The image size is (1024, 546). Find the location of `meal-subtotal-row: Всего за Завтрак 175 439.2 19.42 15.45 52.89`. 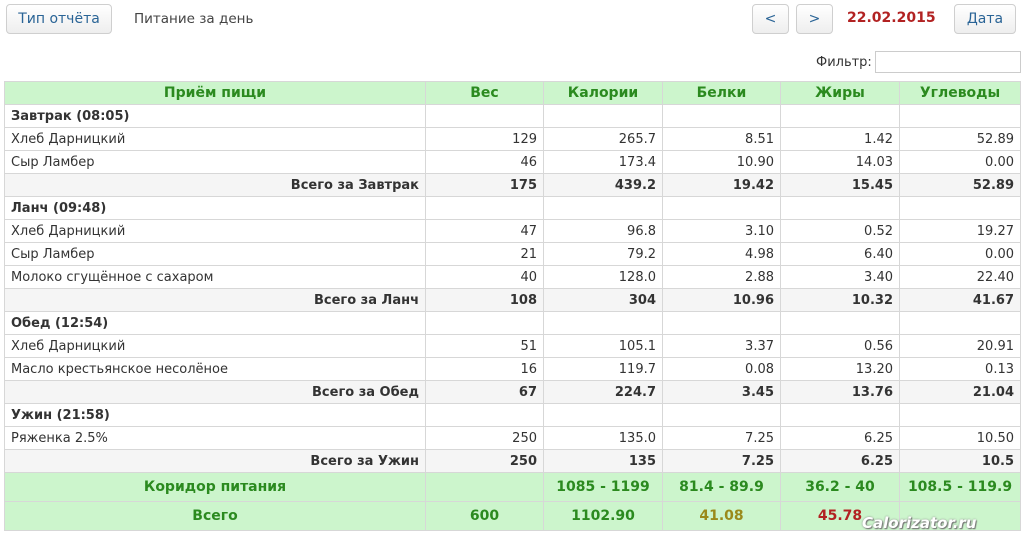

meal-subtotal-row: Всего за Завтрак 175 439.2 19.42 15.45 52.89 is located at coordinates (512, 185).